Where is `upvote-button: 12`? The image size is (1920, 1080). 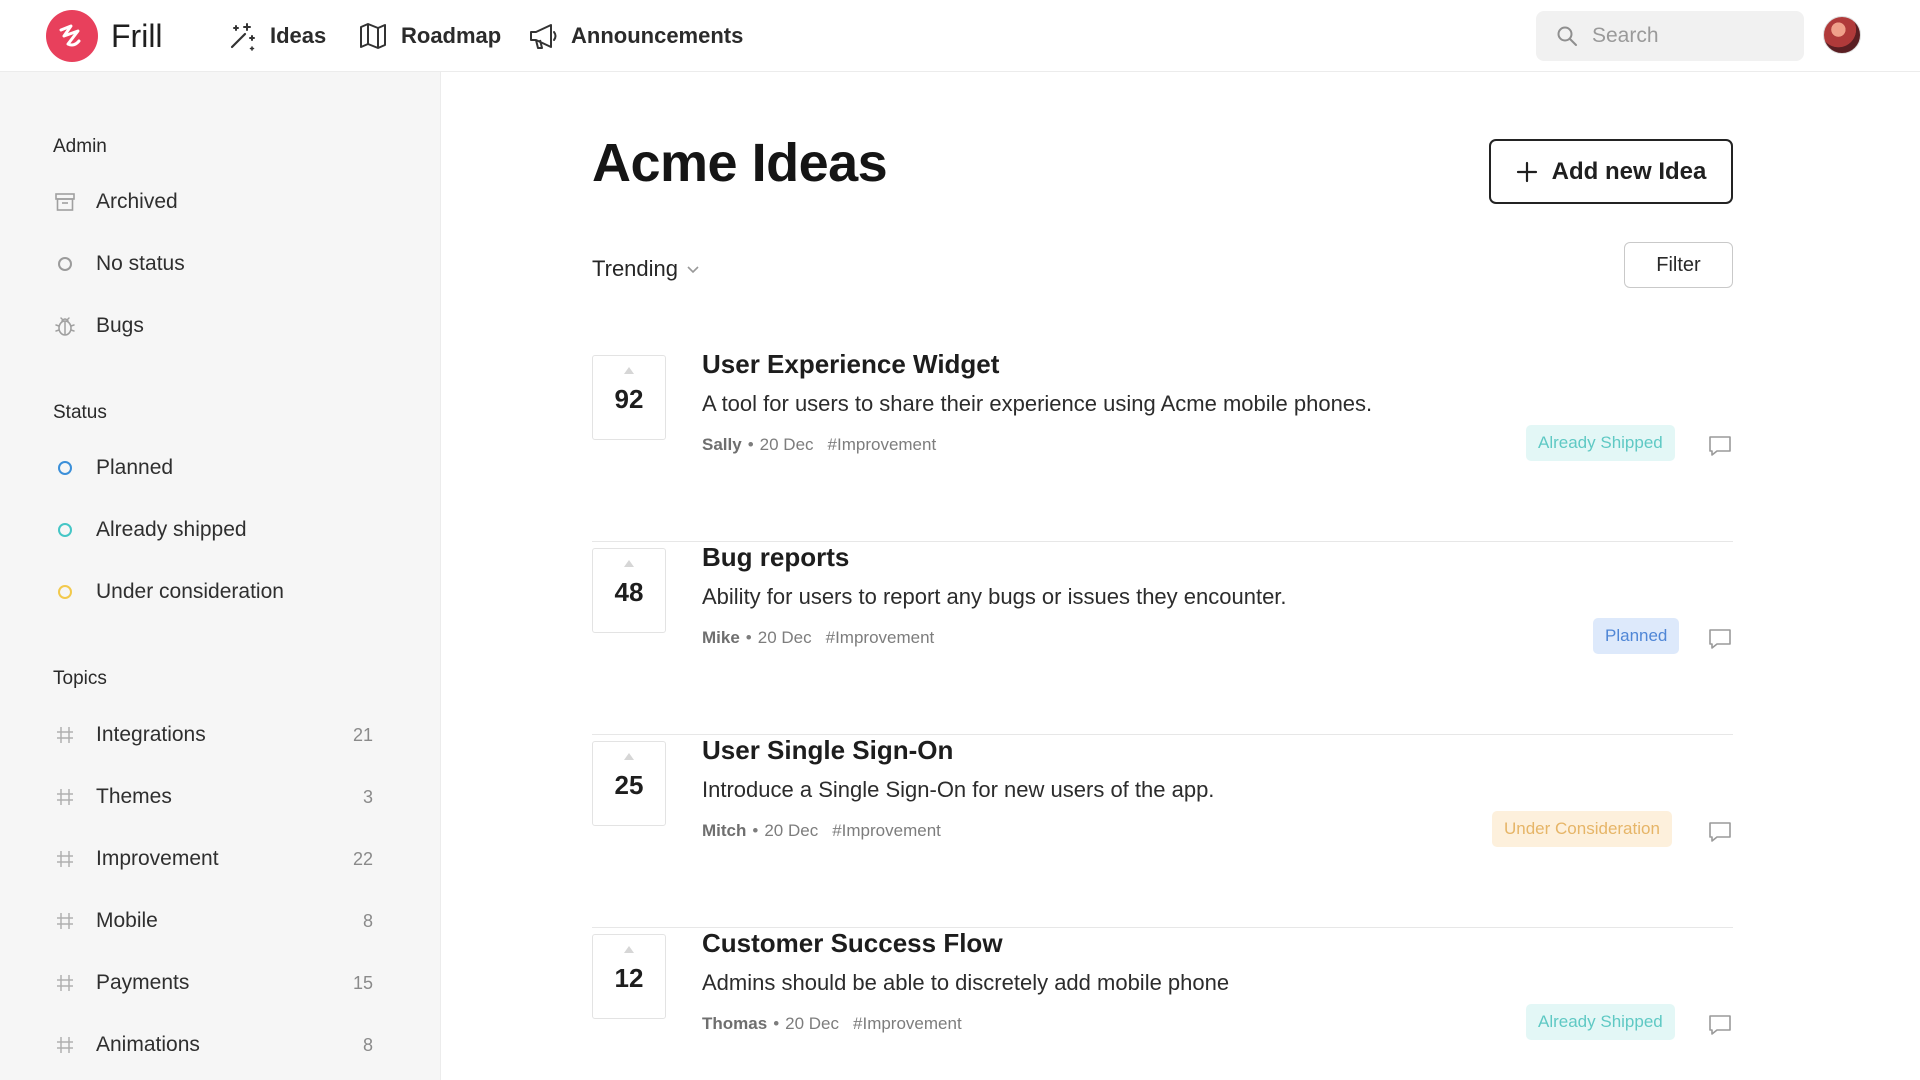 upvote-button: 12 is located at coordinates (629, 976).